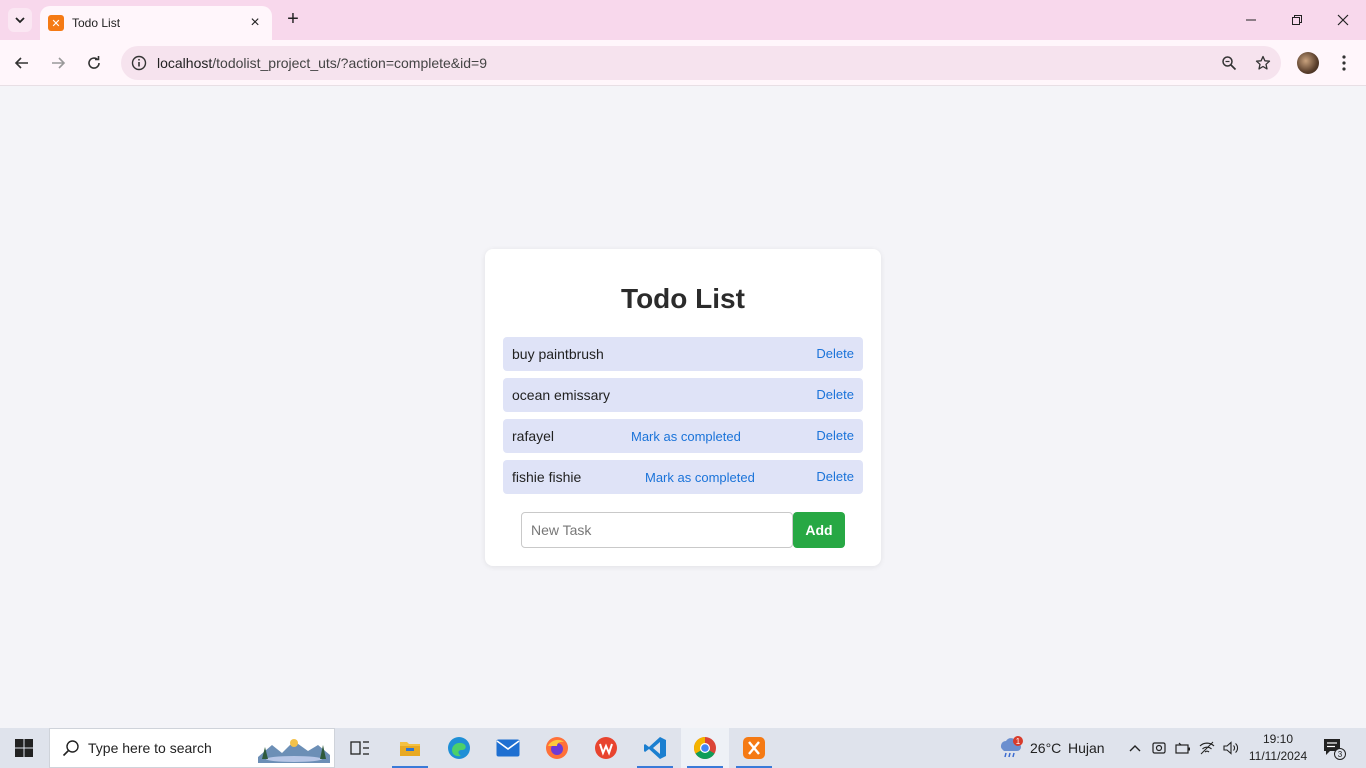 The image size is (1366, 768). What do you see at coordinates (683, 354) in the screenshot?
I see `task-item: buy paintbrush Delete` at bounding box center [683, 354].